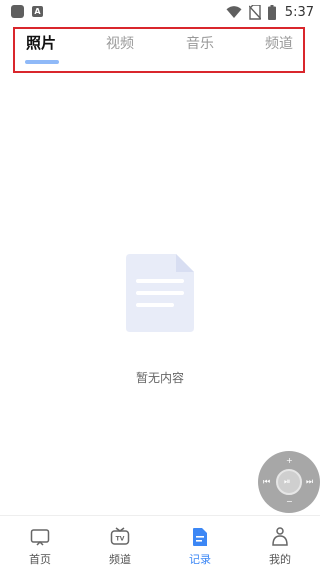 Image resolution: width=320 pixels, height=570 pixels. Describe the element at coordinates (159, 378) in the screenshot. I see `empty-state-text: 暂无内容` at that location.